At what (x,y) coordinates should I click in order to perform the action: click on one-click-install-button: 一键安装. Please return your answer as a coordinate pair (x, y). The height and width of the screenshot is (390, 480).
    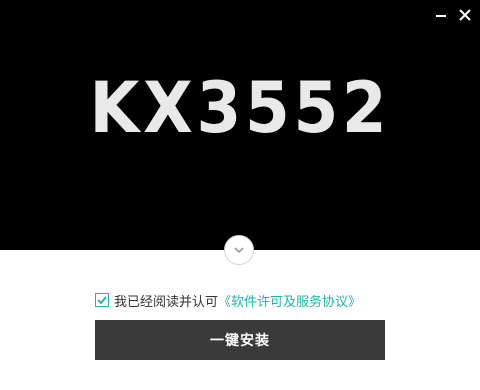
    Looking at the image, I should click on (240, 340).